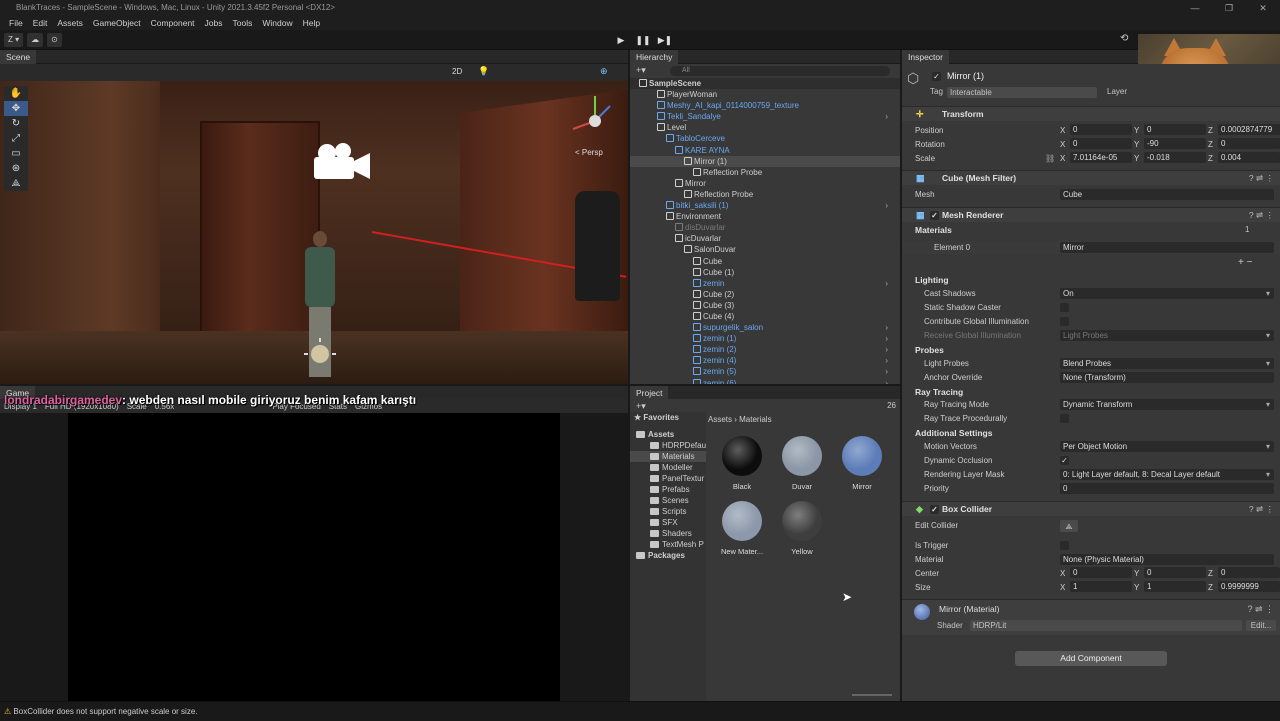  Describe the element at coordinates (641, 70) in the screenshot. I see `add-icon: +▾` at that location.